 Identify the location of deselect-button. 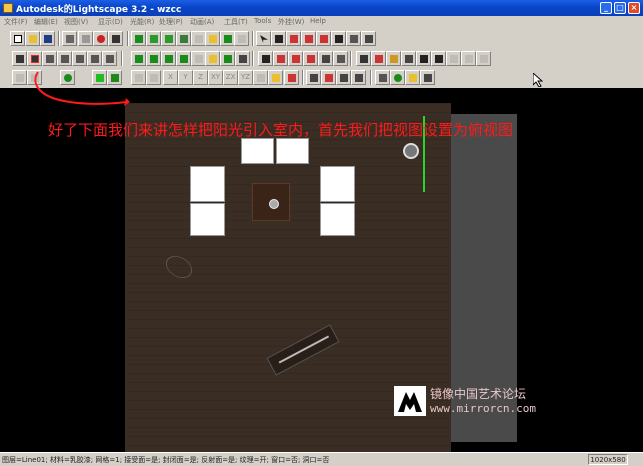
(353, 38).